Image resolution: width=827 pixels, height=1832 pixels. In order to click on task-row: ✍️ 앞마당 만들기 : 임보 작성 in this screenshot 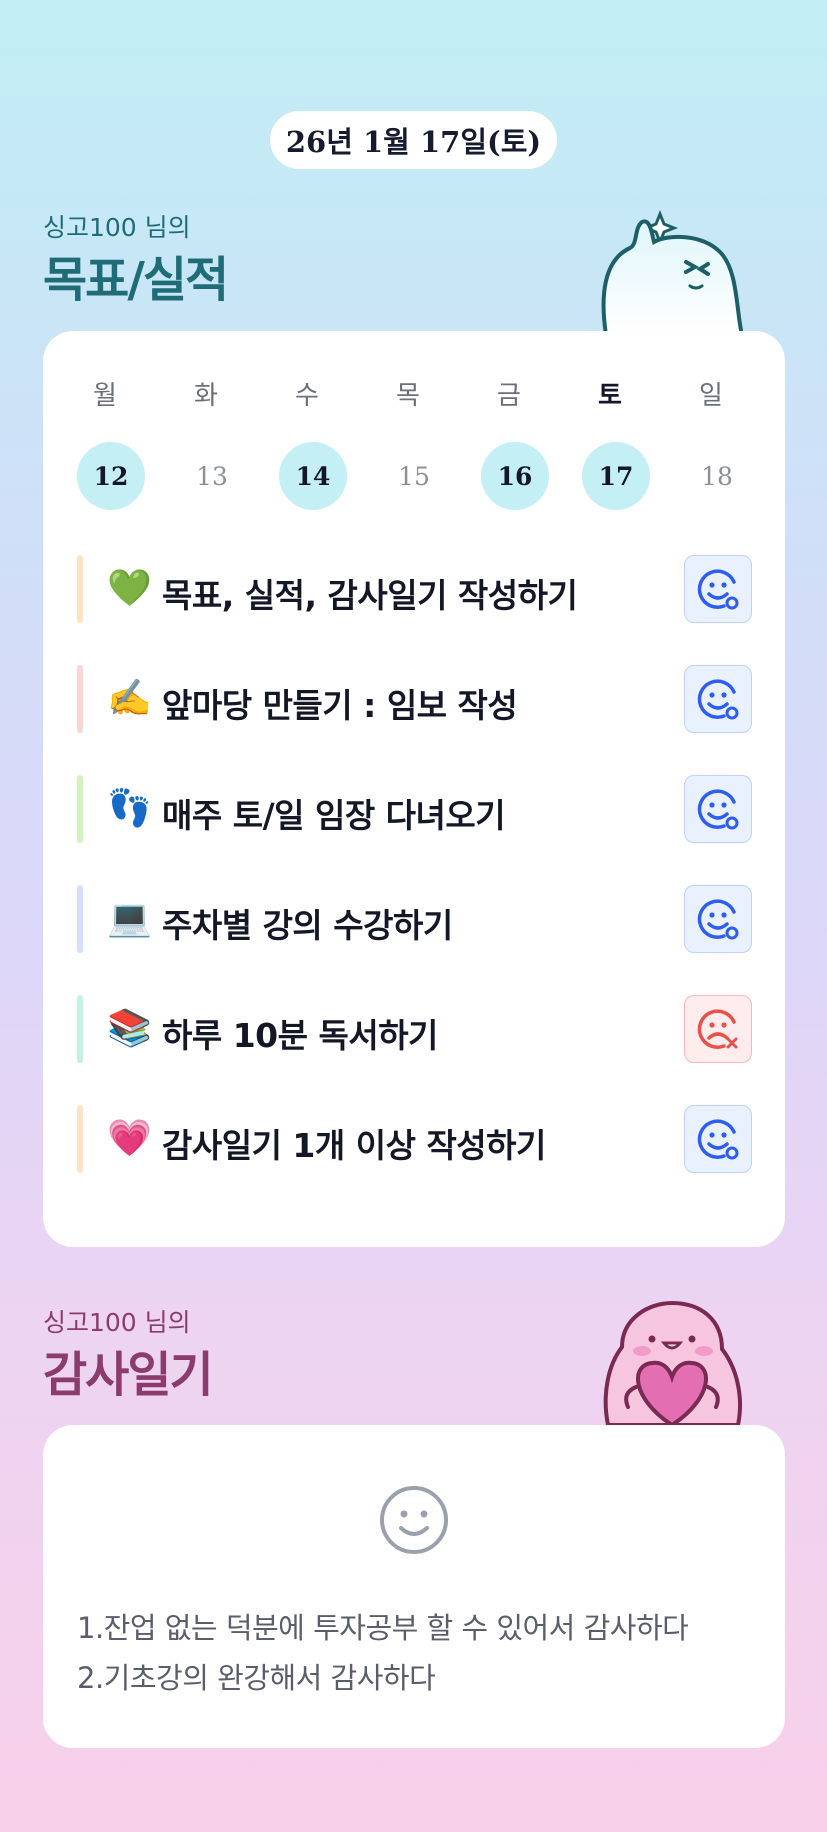, I will do `click(414, 699)`.